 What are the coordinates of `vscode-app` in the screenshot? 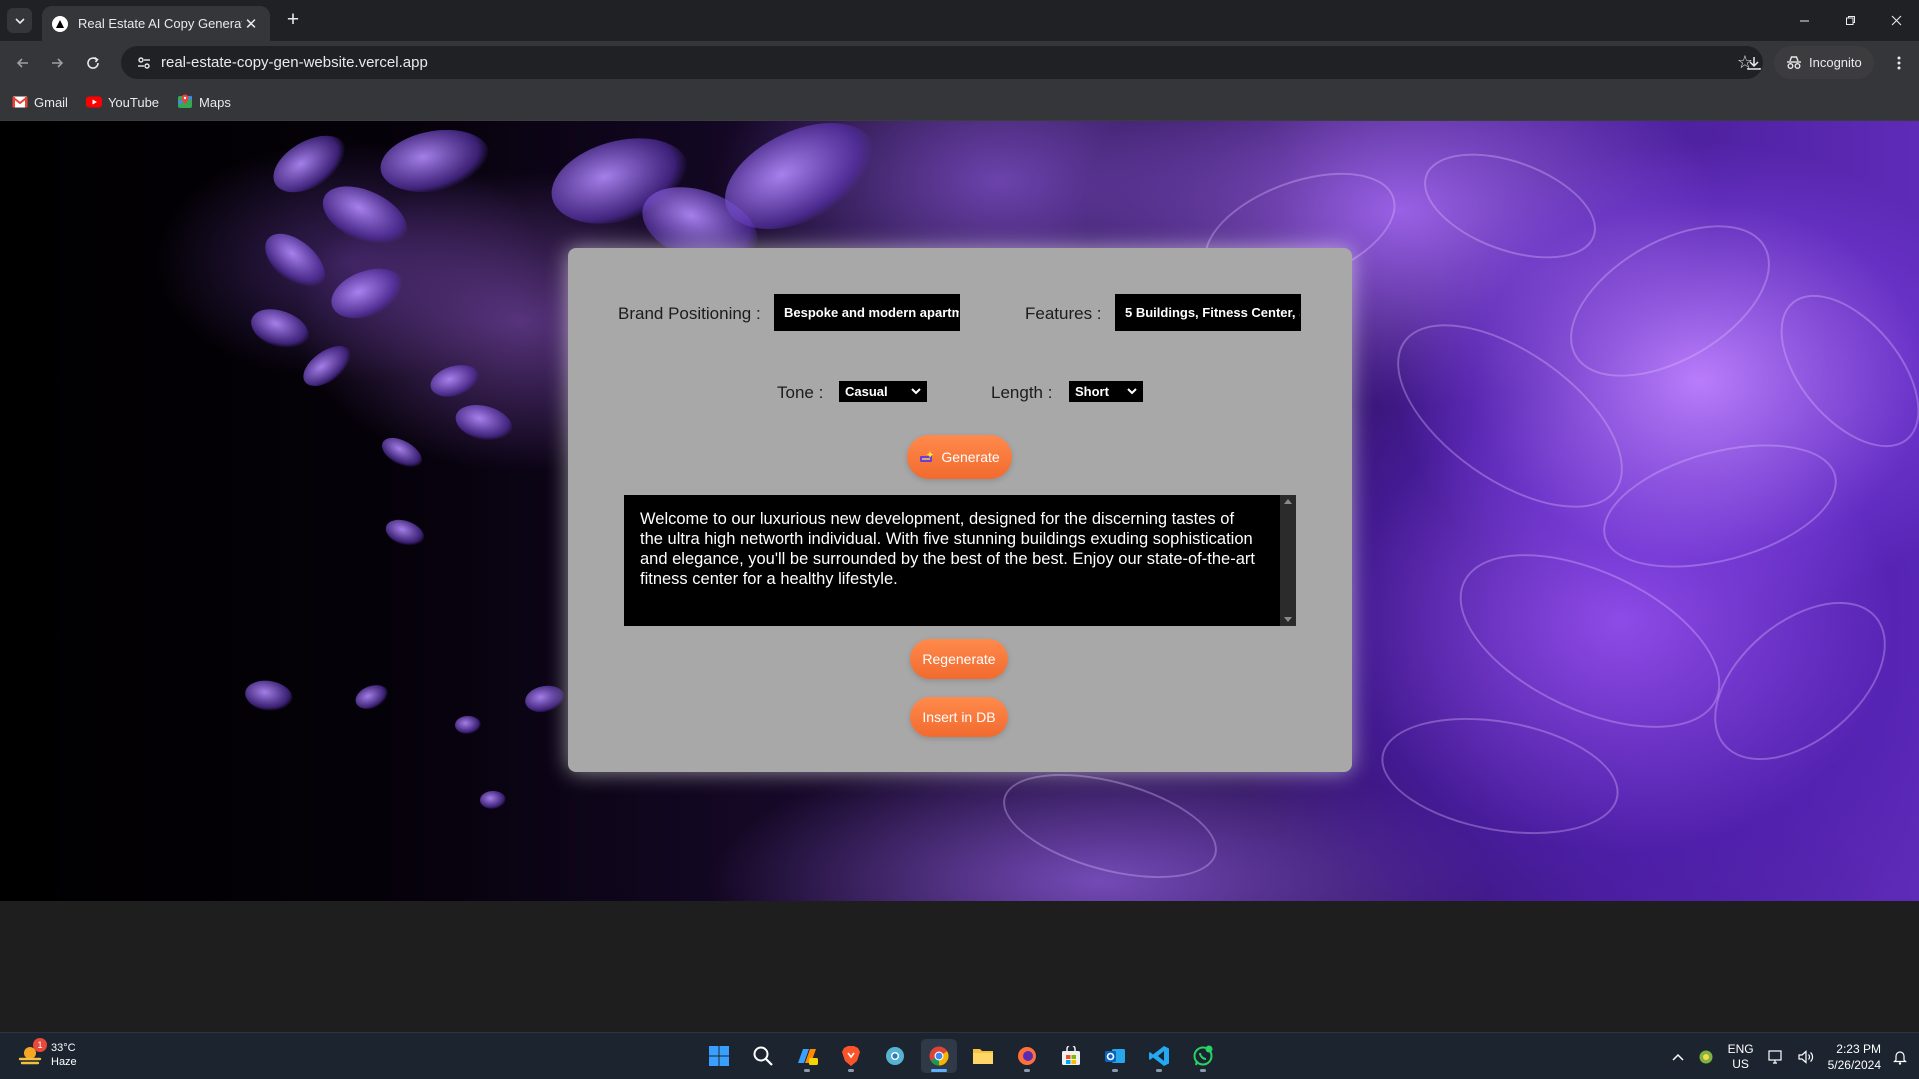 It's located at (1159, 1056).